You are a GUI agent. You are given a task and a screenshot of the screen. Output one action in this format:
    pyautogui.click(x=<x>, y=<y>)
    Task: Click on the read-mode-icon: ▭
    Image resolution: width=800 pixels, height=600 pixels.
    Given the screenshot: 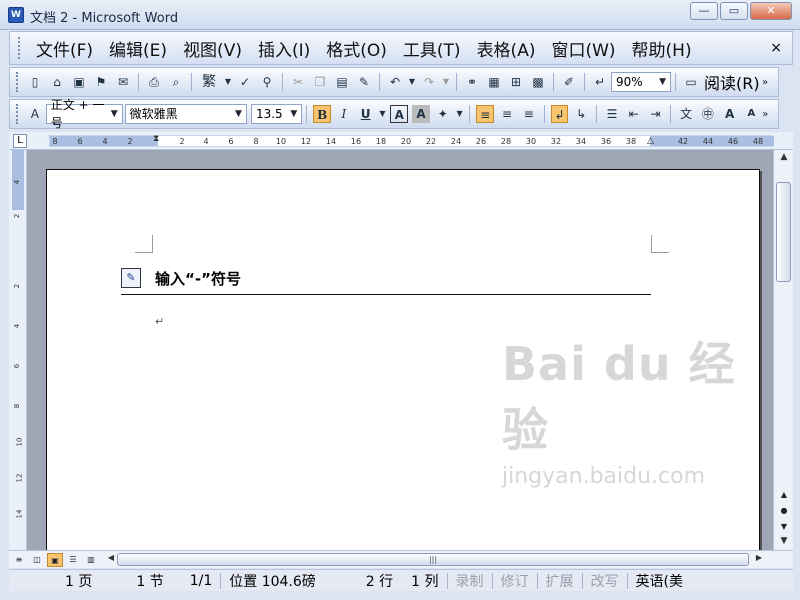 What is the action you would take?
    pyautogui.click(x=691, y=82)
    